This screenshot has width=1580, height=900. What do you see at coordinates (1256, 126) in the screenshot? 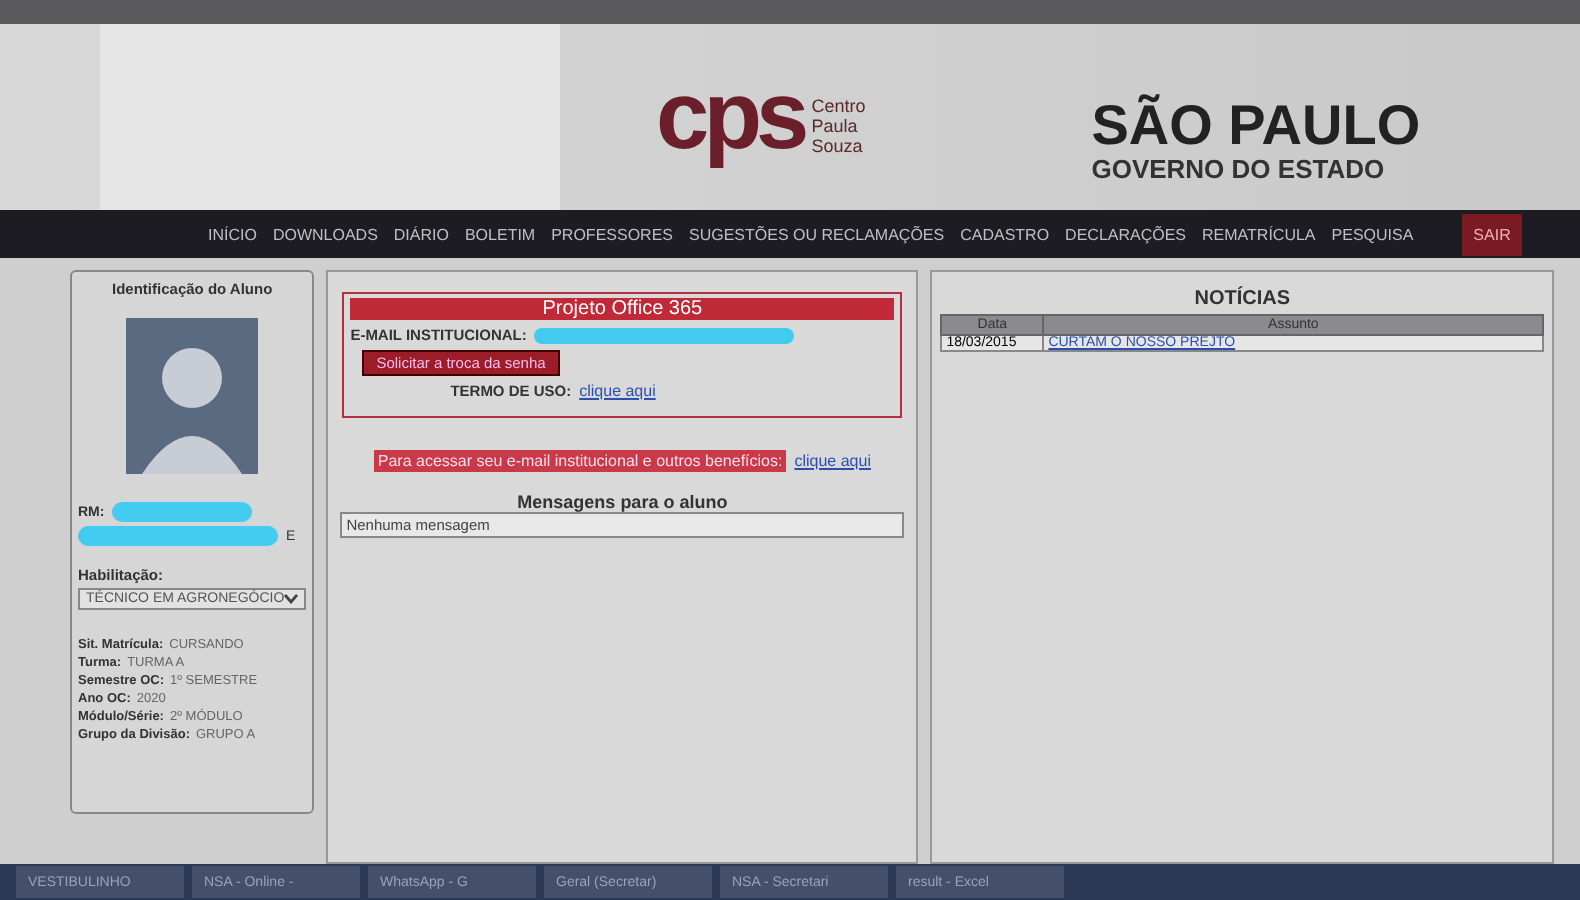
I see `logo-title: SÃO PAULO` at bounding box center [1256, 126].